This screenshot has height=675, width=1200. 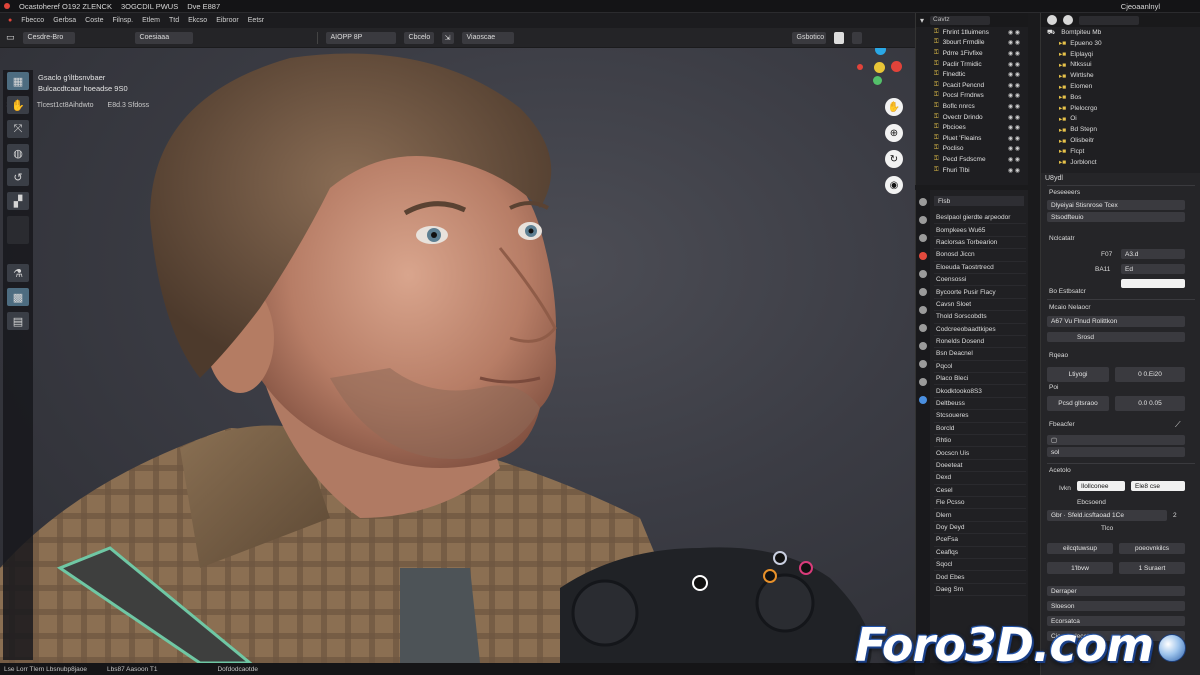 I want to click on checkbox-row: ▢, so click(x=1116, y=440).